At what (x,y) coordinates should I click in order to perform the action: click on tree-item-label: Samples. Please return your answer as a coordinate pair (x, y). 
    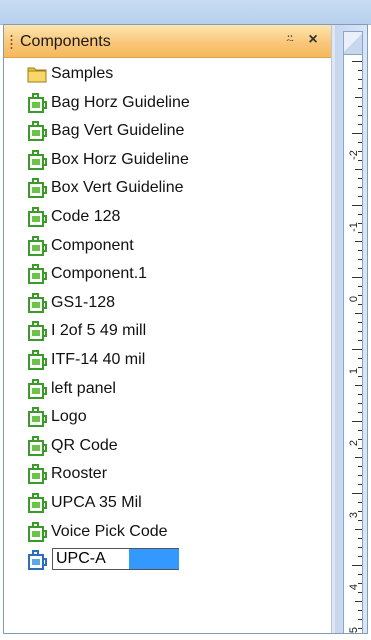
    Looking at the image, I should click on (82, 73).